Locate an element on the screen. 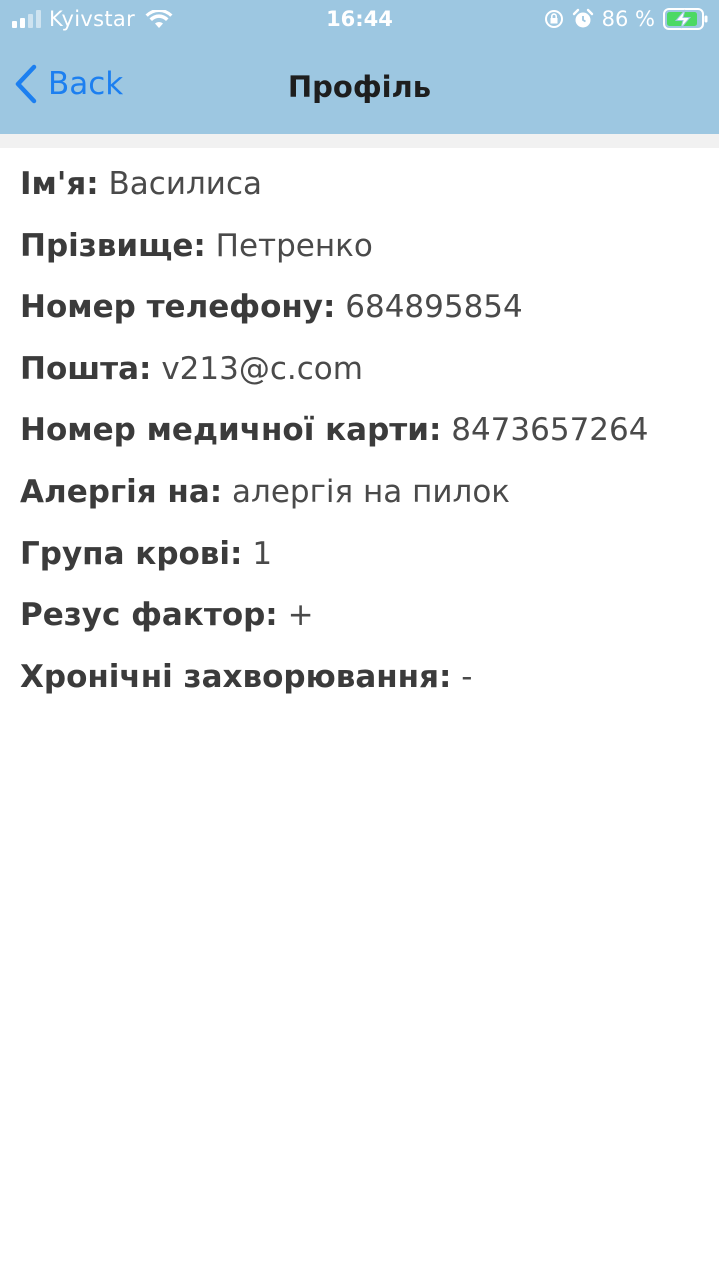  alarm-icon is located at coordinates (582, 18).